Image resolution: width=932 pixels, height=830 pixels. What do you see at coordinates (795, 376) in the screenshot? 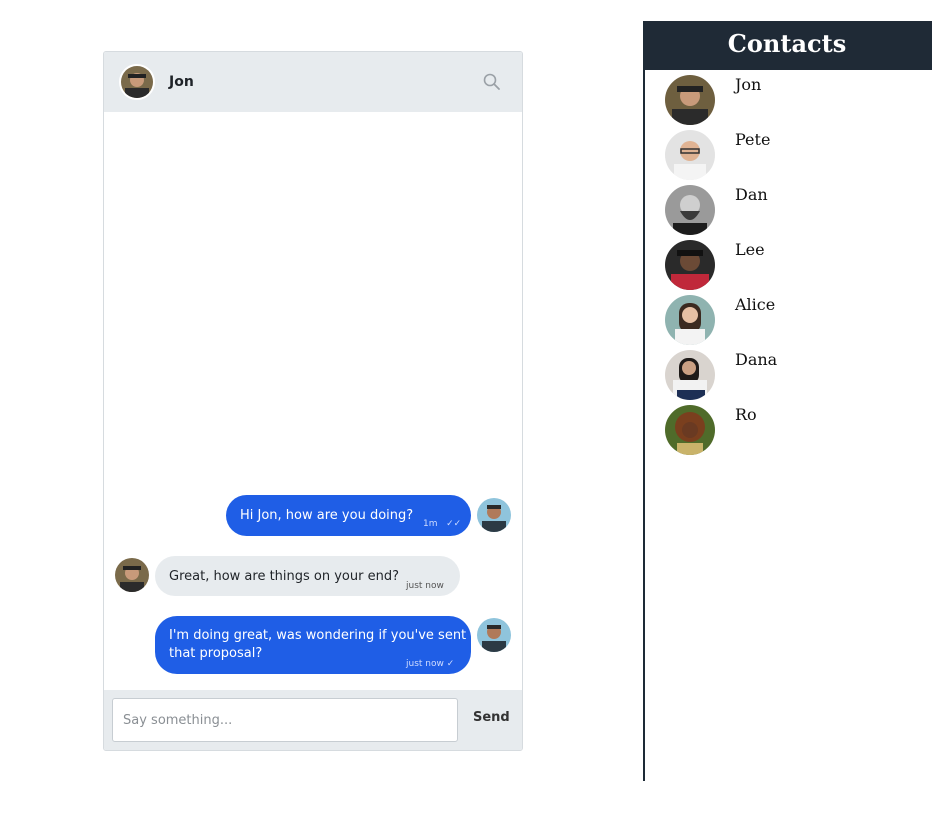
I see `contact-item-dana: Dana` at bounding box center [795, 376].